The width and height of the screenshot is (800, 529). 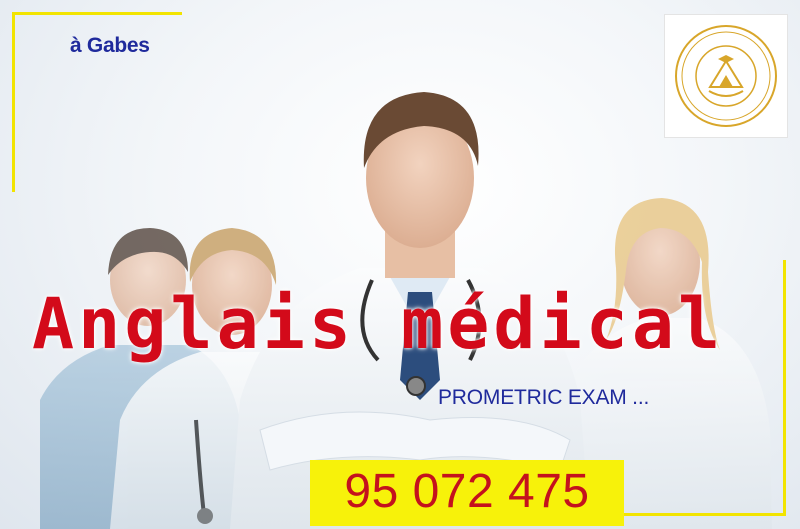 What do you see at coordinates (110, 45) in the screenshot?
I see `location-text: à Gabes` at bounding box center [110, 45].